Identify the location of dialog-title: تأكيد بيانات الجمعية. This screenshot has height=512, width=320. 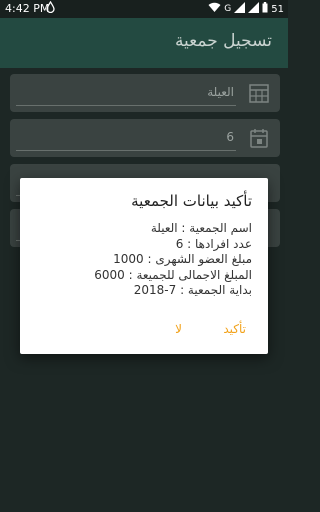
(191, 201).